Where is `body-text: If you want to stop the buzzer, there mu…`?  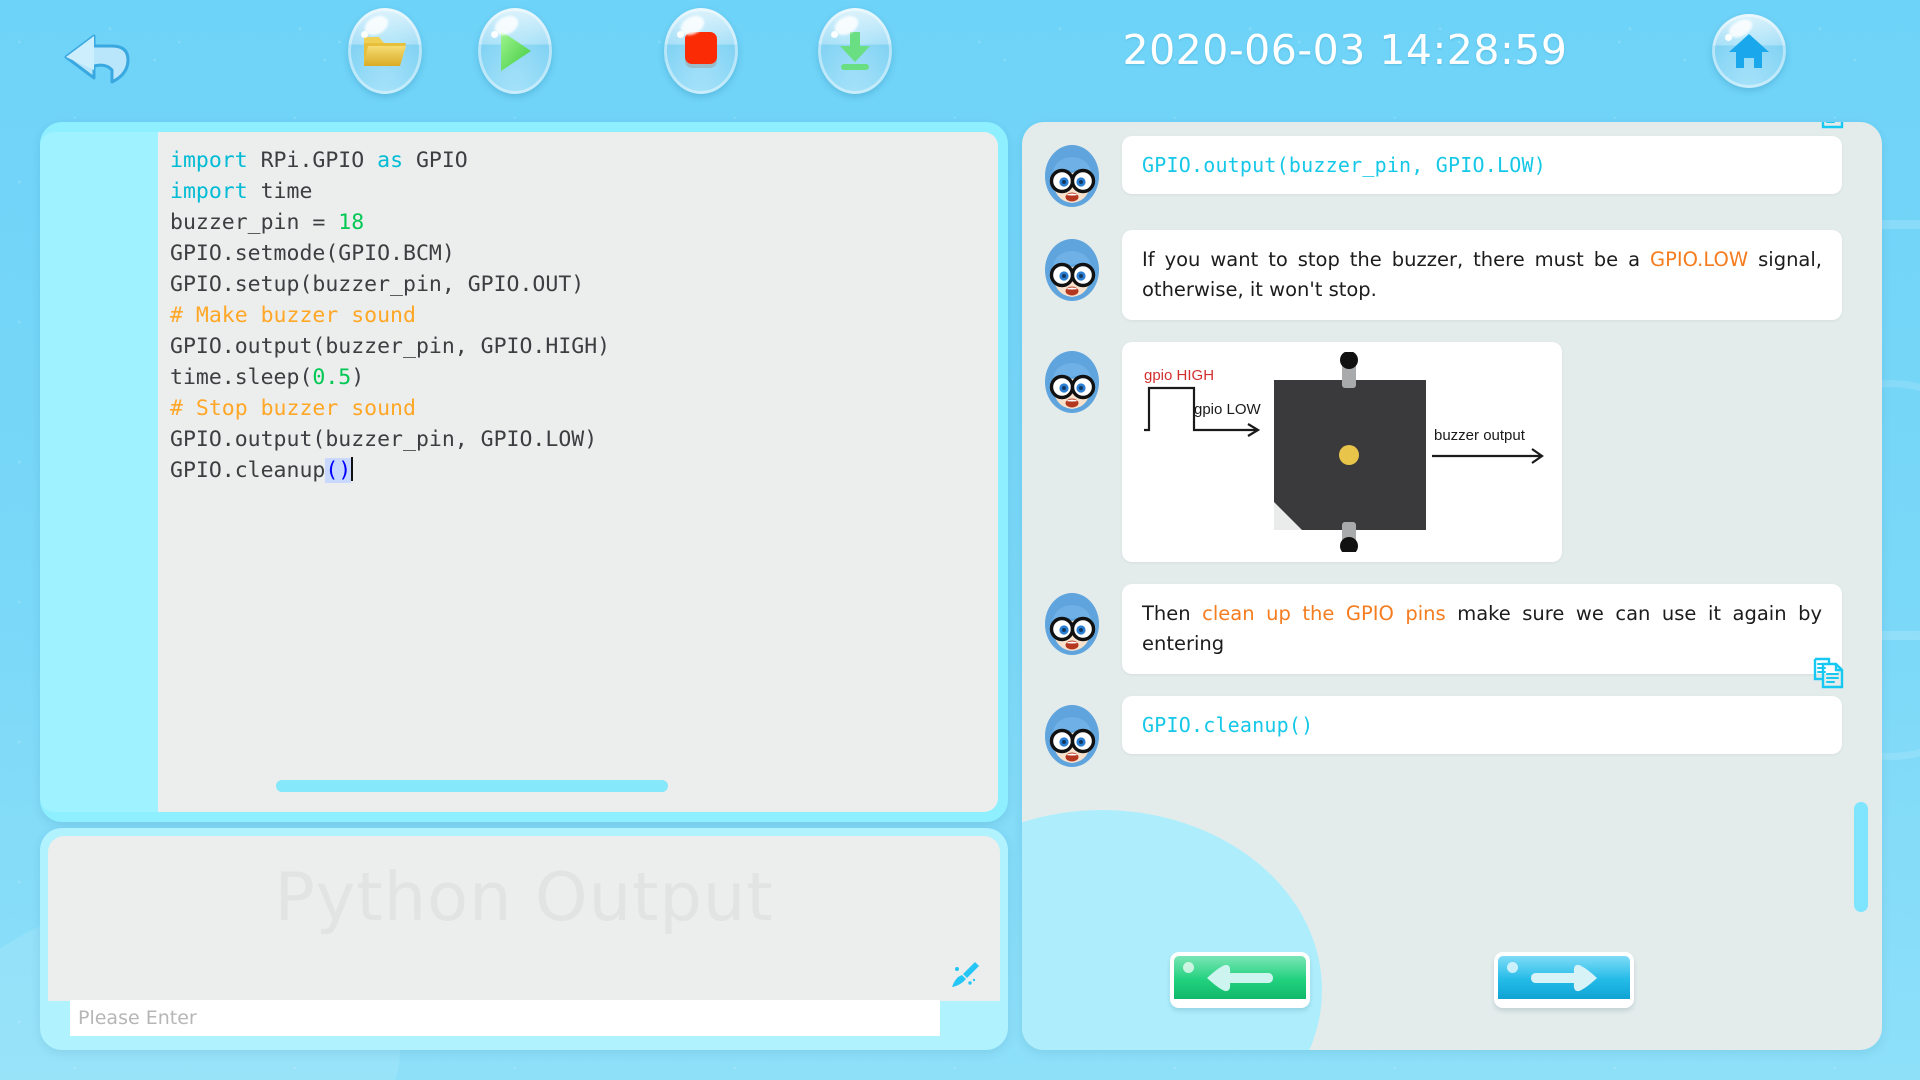
body-text: If you want to stop the buzzer, there mu… is located at coordinates (1396, 259).